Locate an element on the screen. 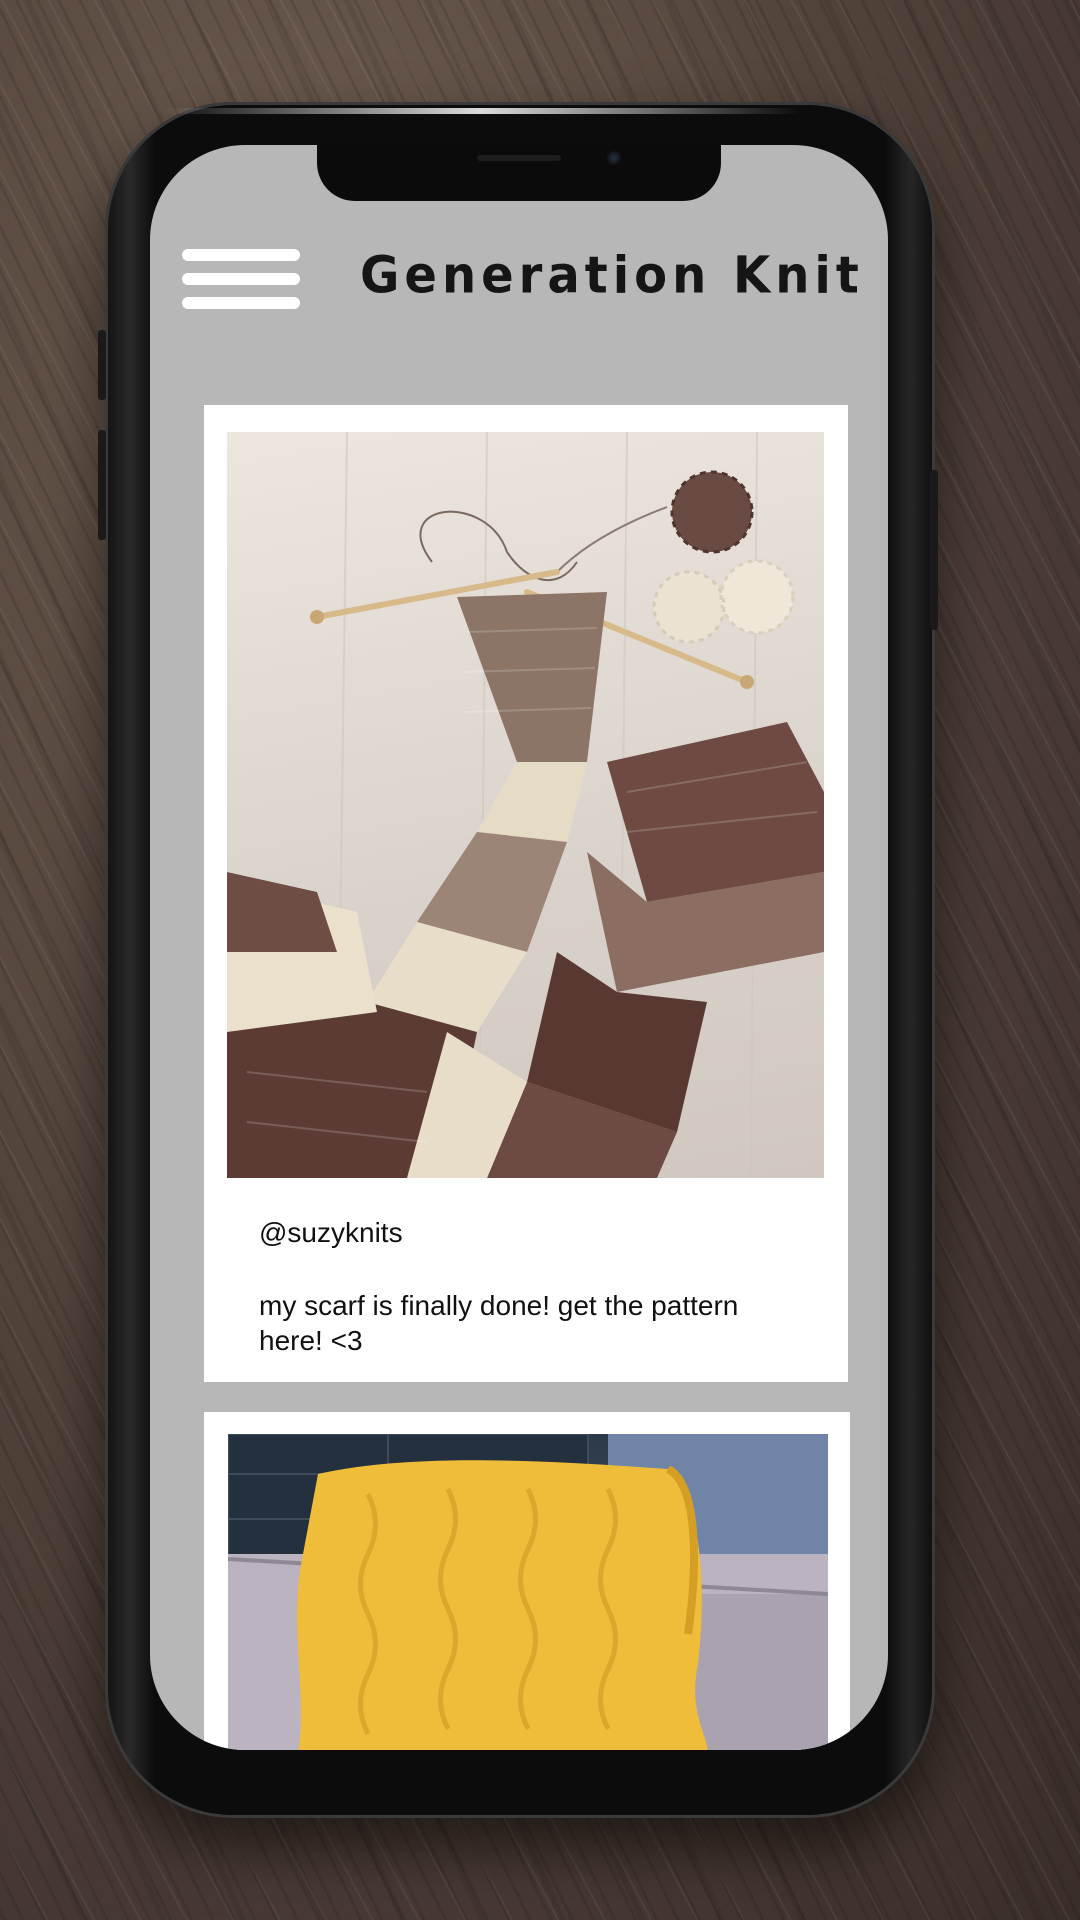  feed-post is located at coordinates (527, 1581).